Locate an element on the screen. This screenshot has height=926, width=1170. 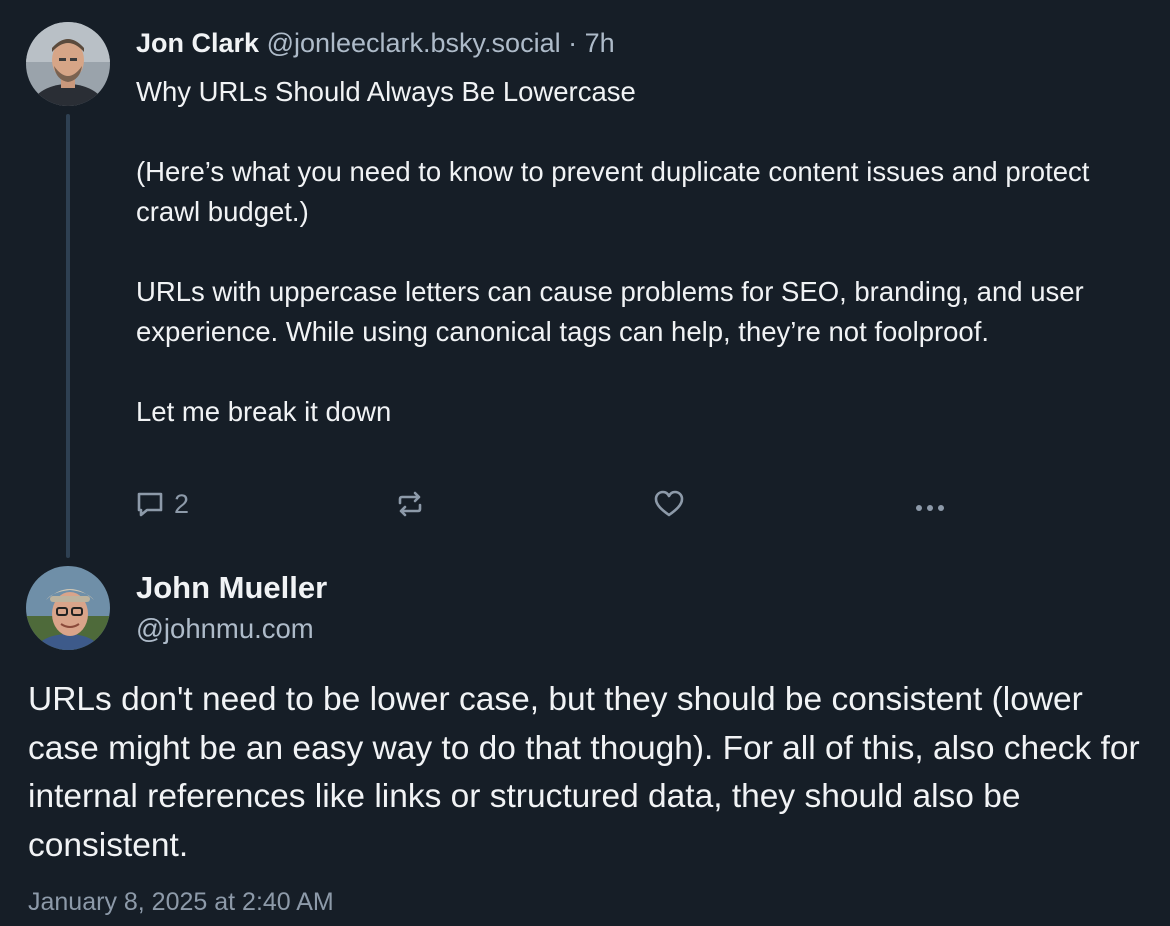
parent-post-header: Jon Clark @jonleeclark.bsky.social · 7h is located at coordinates (375, 43).